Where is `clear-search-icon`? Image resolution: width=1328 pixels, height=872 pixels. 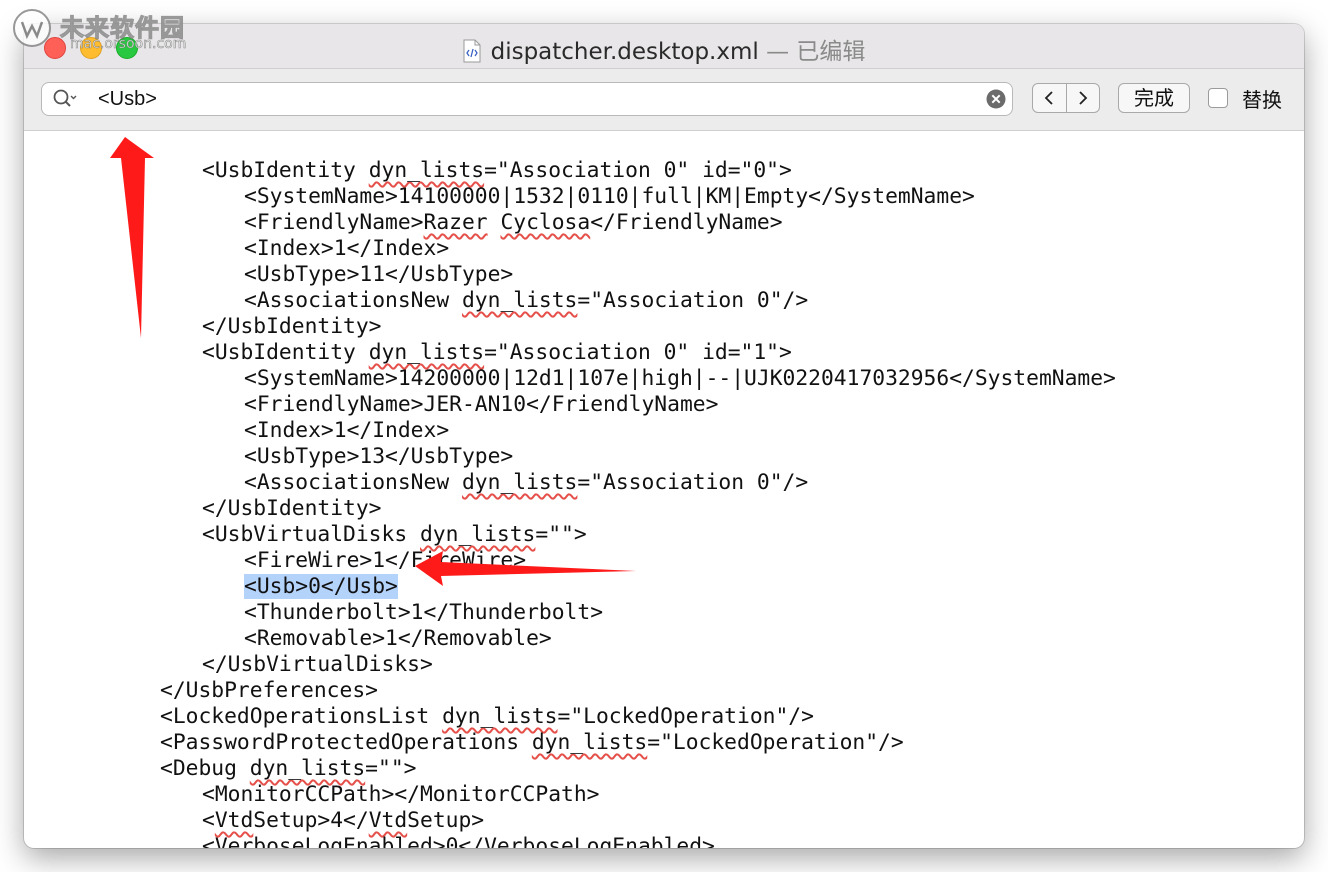 clear-search-icon is located at coordinates (996, 99).